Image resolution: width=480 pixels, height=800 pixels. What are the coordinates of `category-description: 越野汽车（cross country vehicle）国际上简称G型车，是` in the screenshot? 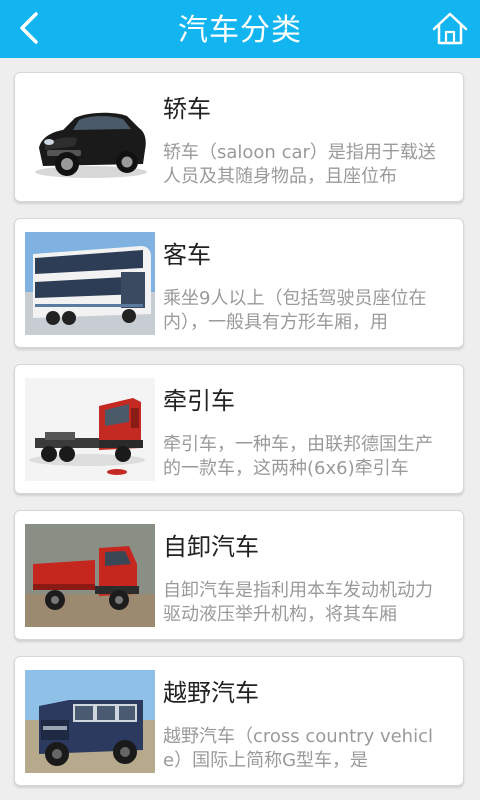 It's located at (298, 748).